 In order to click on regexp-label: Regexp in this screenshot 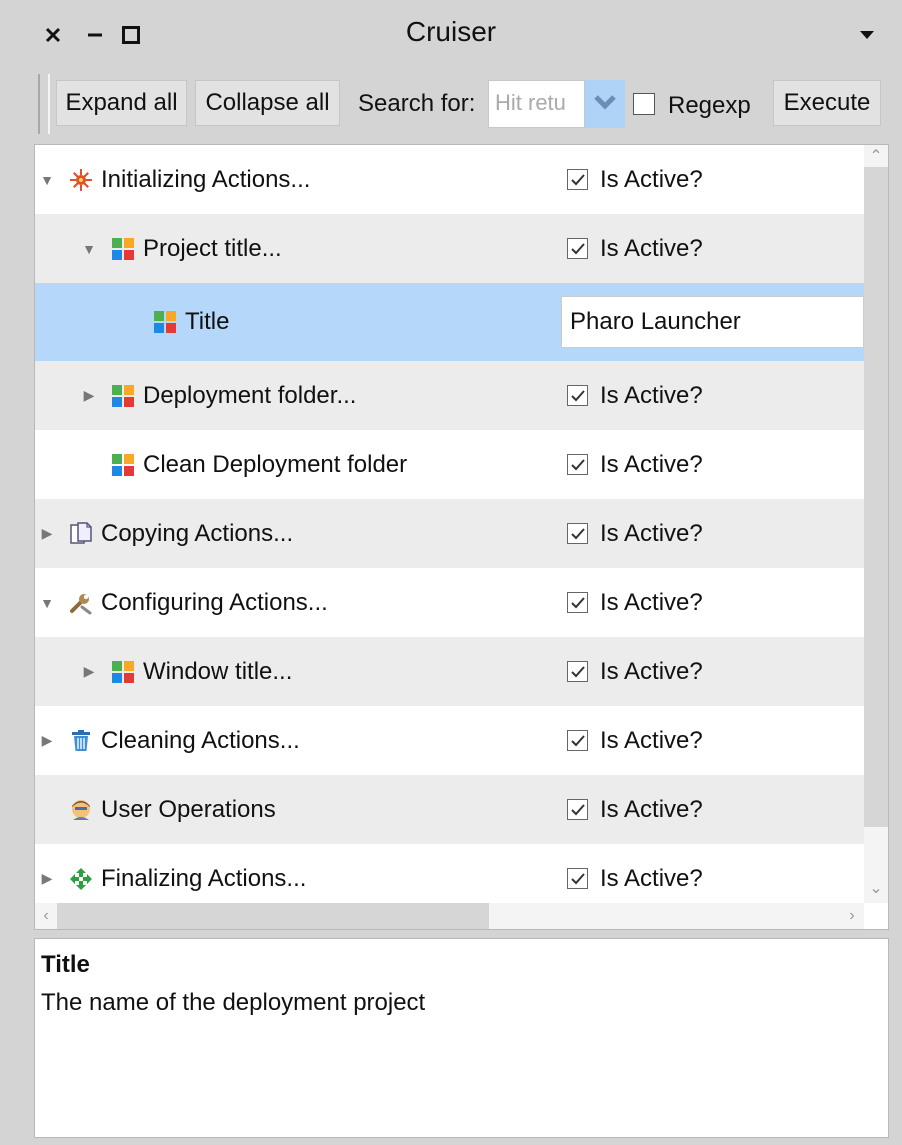, I will do `click(709, 105)`.